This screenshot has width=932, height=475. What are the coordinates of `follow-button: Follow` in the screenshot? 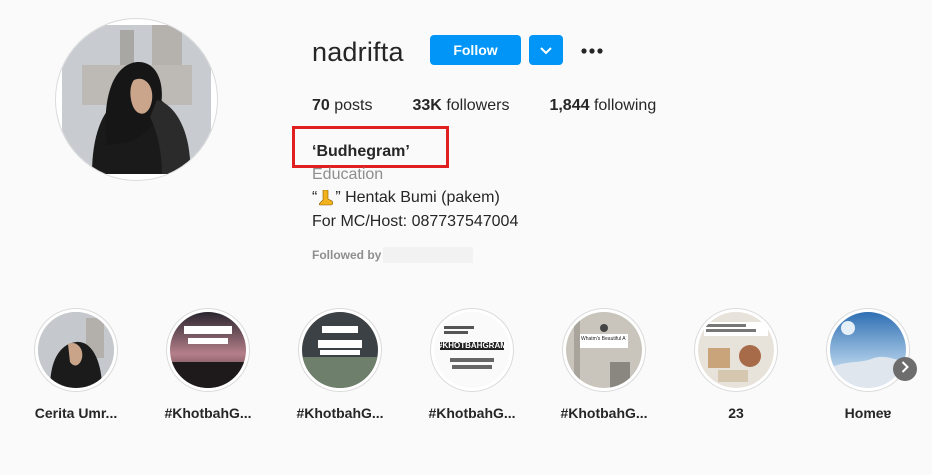 It's located at (475, 50).